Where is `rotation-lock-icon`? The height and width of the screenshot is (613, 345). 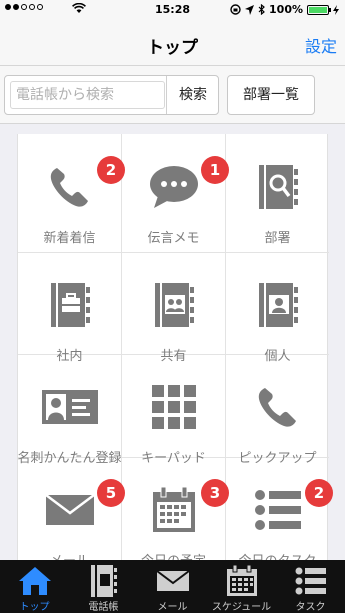 rotation-lock-icon is located at coordinates (235, 9).